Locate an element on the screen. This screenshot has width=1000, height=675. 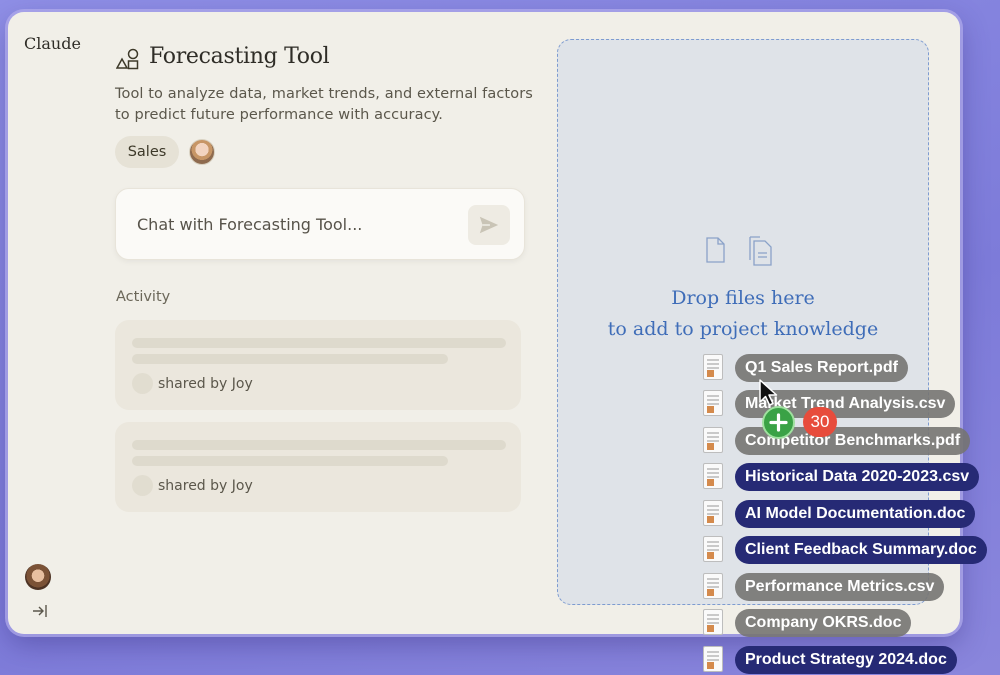
dropzone-title: Drop files here is located at coordinates (743, 298).